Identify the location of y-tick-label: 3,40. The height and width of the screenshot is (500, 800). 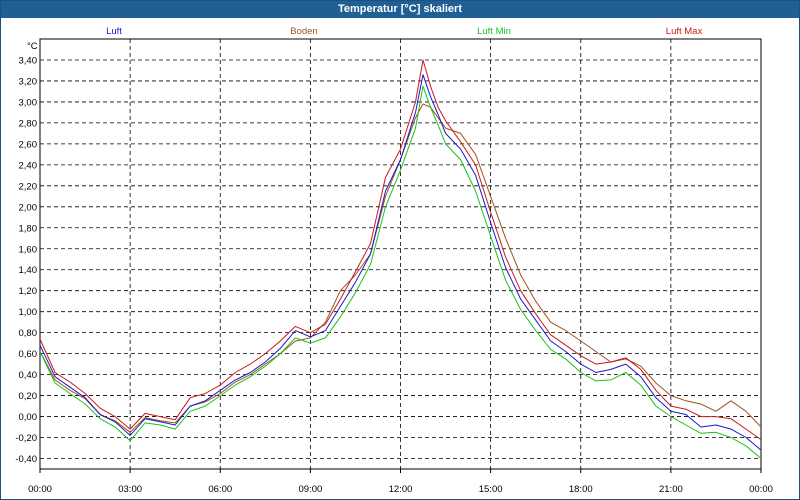
(28, 60).